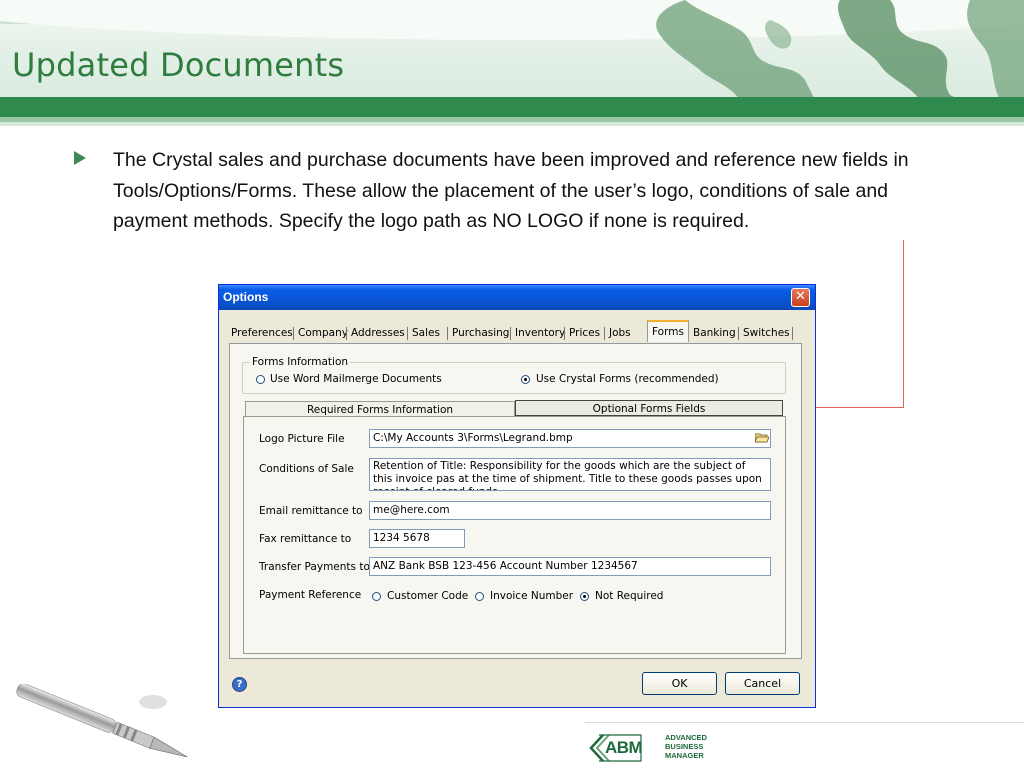 The height and width of the screenshot is (768, 1024). What do you see at coordinates (584, 333) in the screenshot?
I see `tab-prices: Prices` at bounding box center [584, 333].